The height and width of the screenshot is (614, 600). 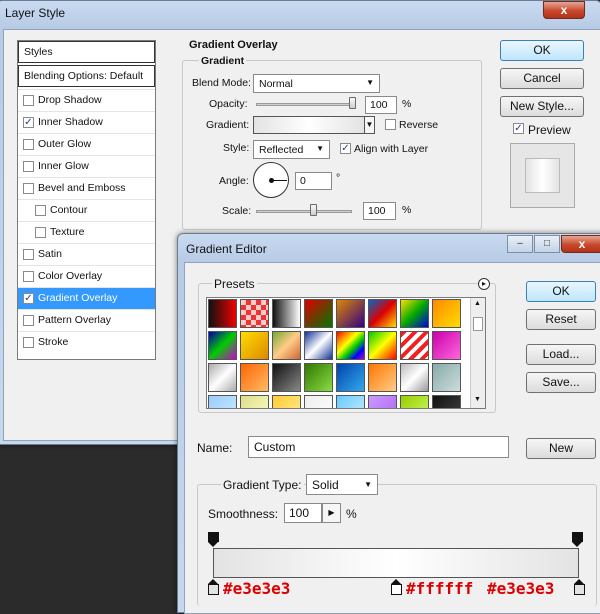 I want to click on gradient-editor-titlebar: Gradient Editor – □ x, so click(x=389, y=247).